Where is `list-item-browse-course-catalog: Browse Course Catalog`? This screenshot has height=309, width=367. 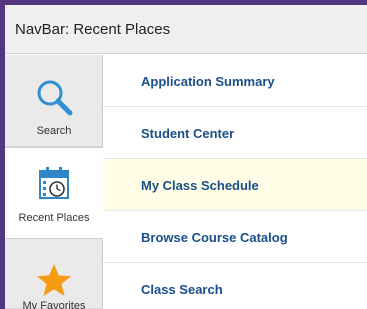 list-item-browse-course-catalog: Browse Course Catalog is located at coordinates (235, 237).